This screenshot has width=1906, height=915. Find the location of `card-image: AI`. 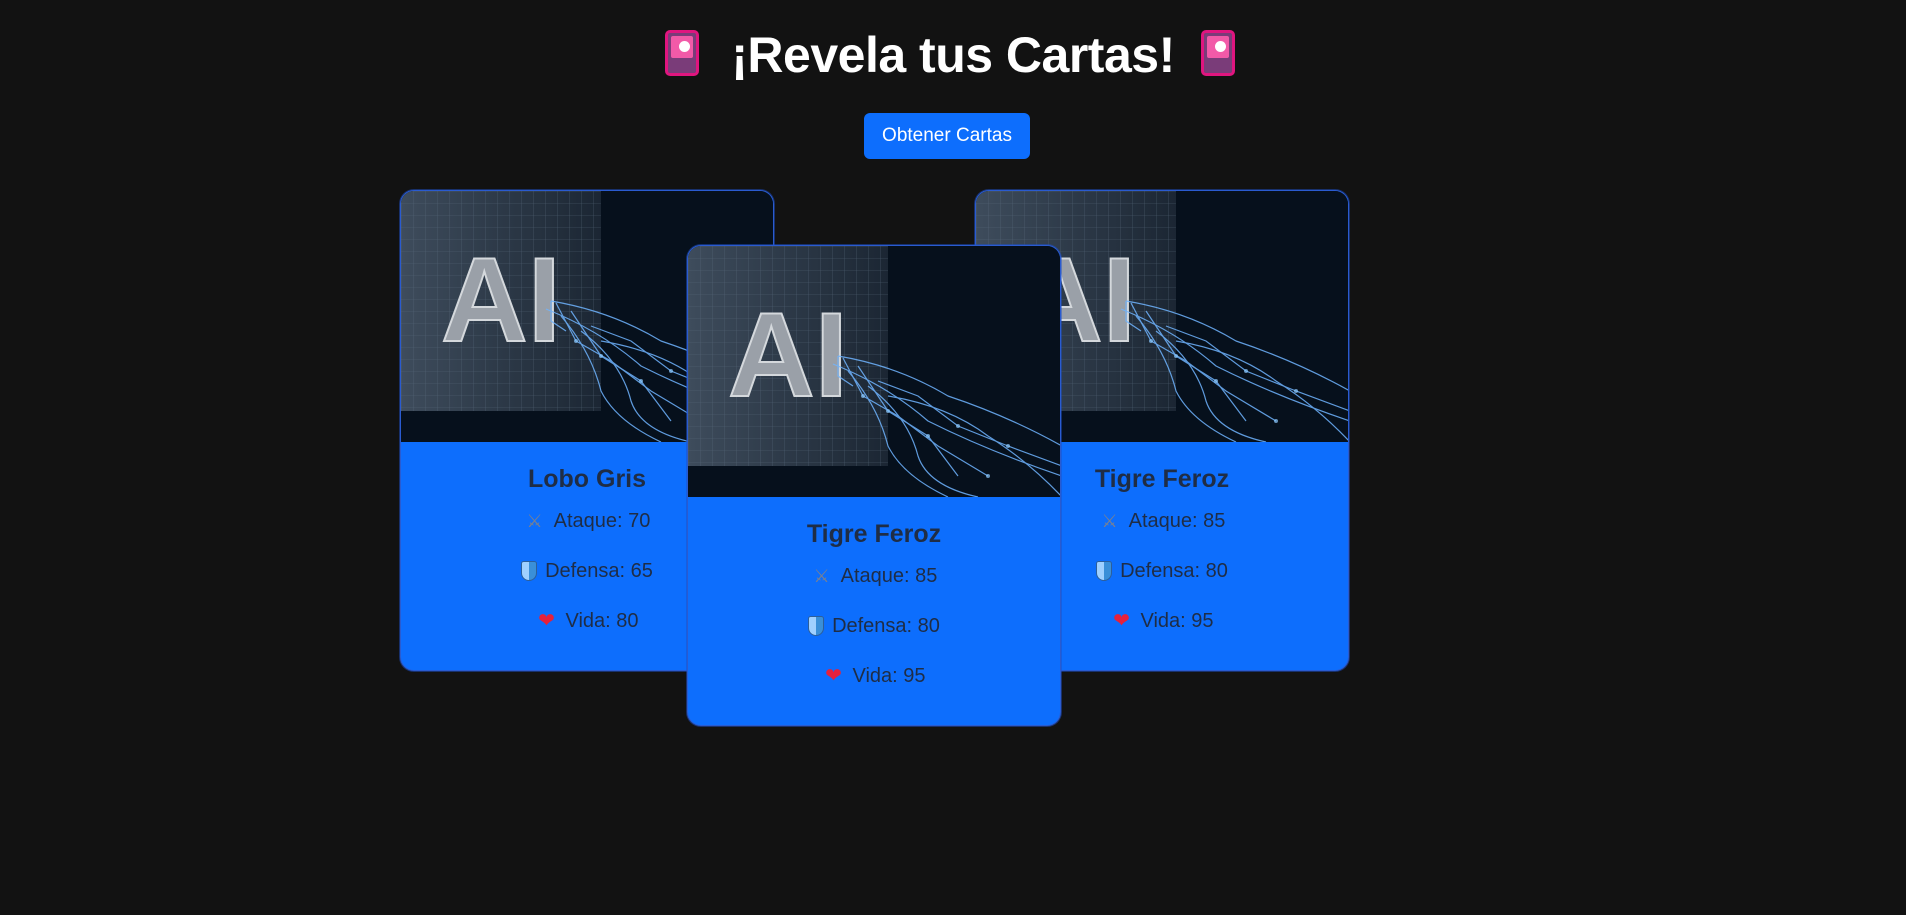

card-image: AI is located at coordinates (874, 371).